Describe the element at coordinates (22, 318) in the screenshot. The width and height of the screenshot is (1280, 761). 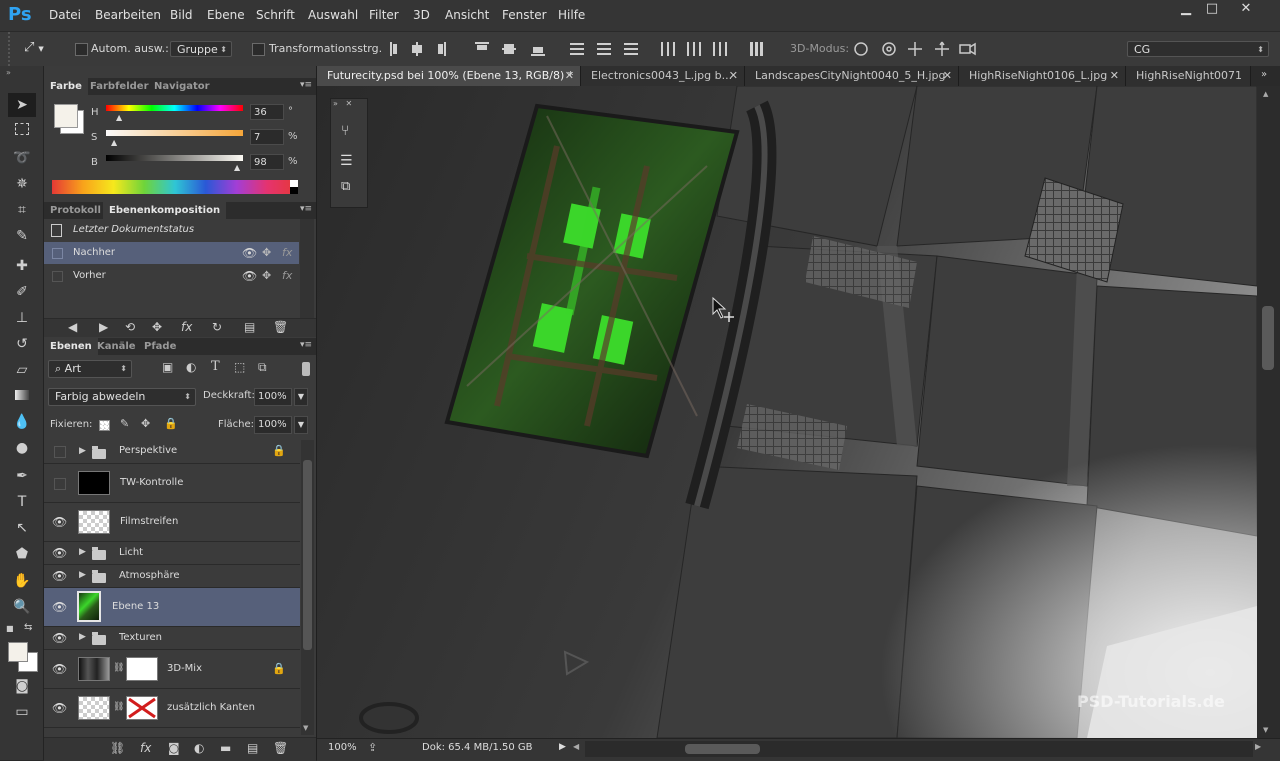
I see `stamp-tool-icon: ⊥` at that location.